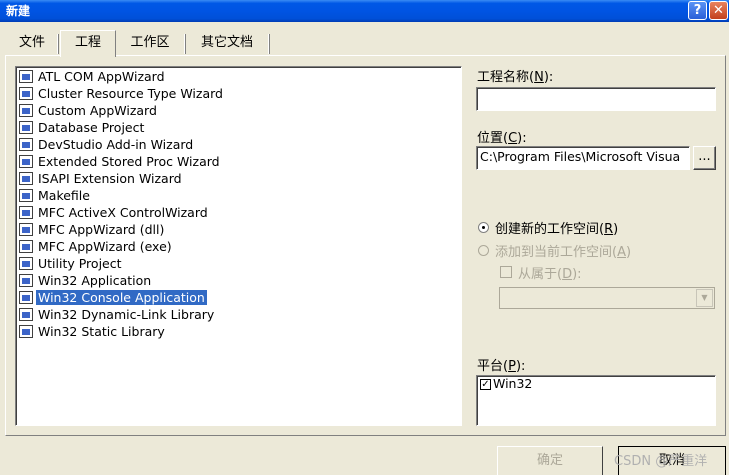  I want to click on list-item: ATL COM AppWizard, so click(93, 77).